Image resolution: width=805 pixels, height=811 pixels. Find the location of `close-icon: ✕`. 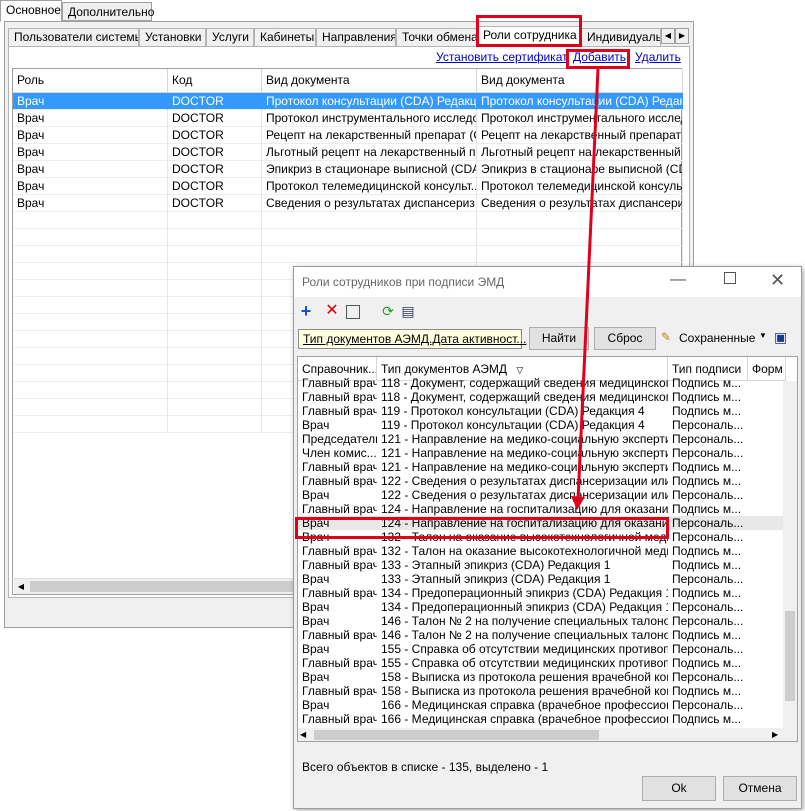

close-icon: ✕ is located at coordinates (777, 280).